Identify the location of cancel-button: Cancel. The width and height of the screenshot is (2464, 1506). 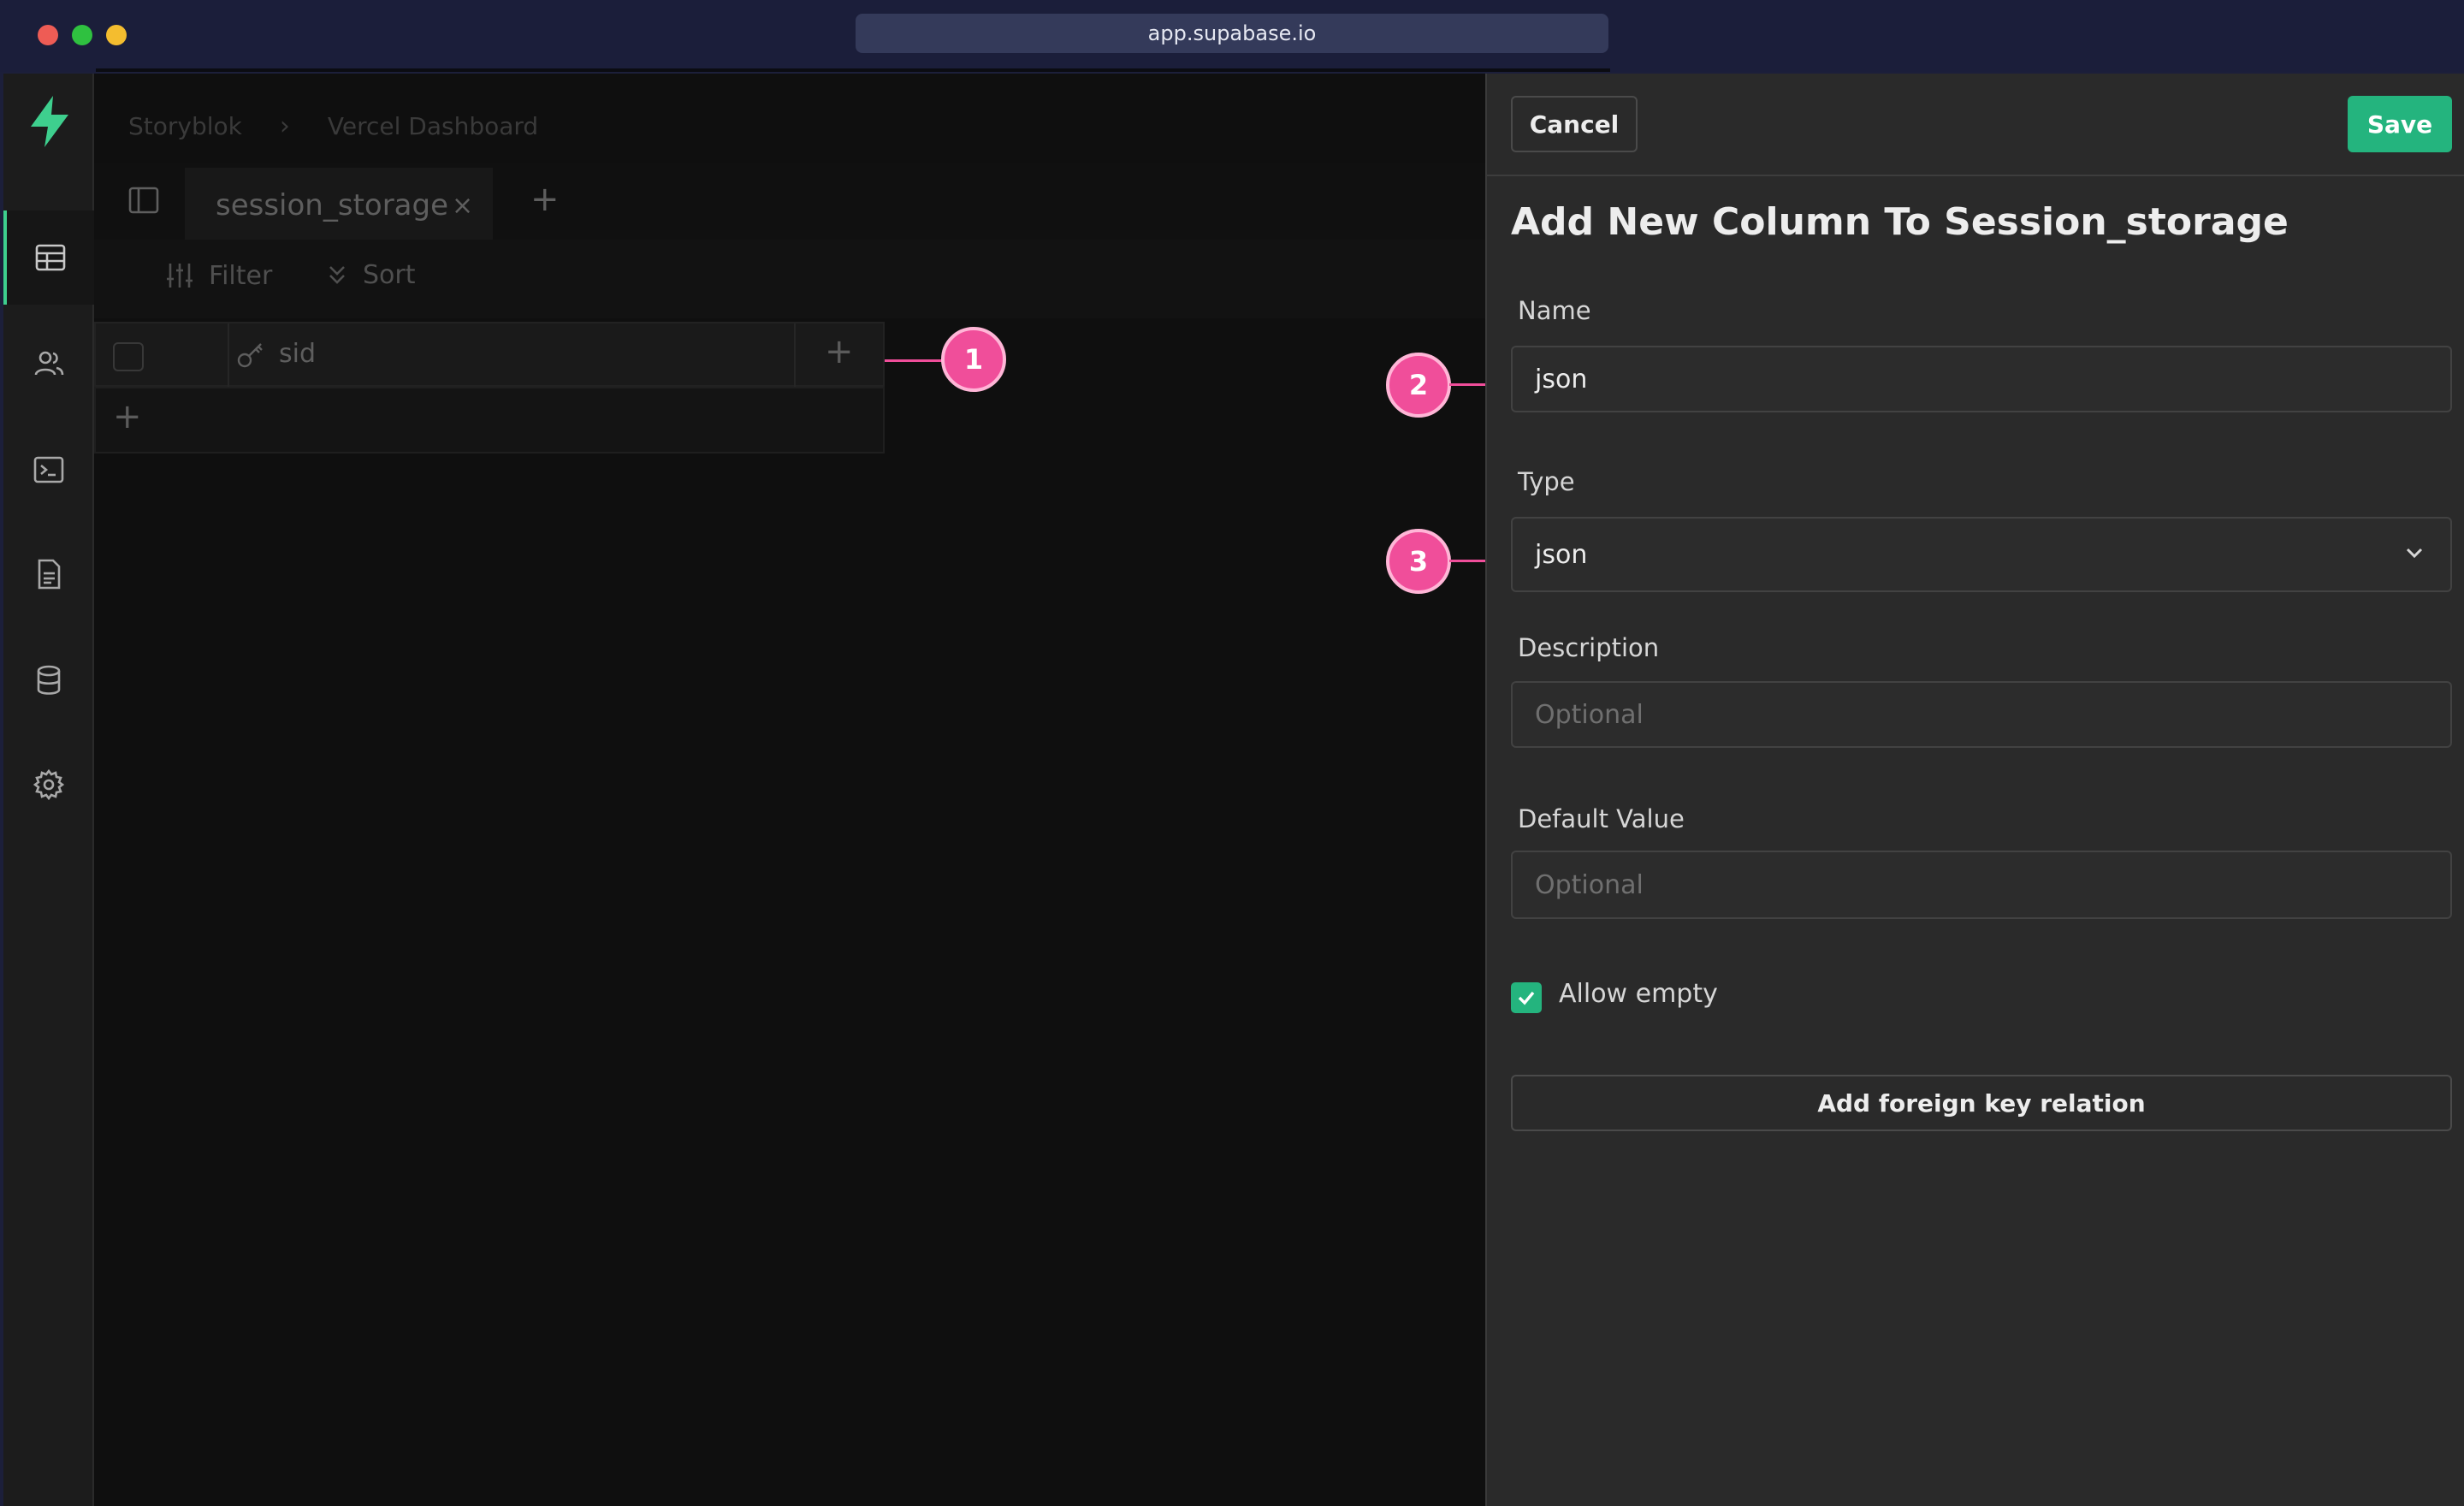
(1574, 124).